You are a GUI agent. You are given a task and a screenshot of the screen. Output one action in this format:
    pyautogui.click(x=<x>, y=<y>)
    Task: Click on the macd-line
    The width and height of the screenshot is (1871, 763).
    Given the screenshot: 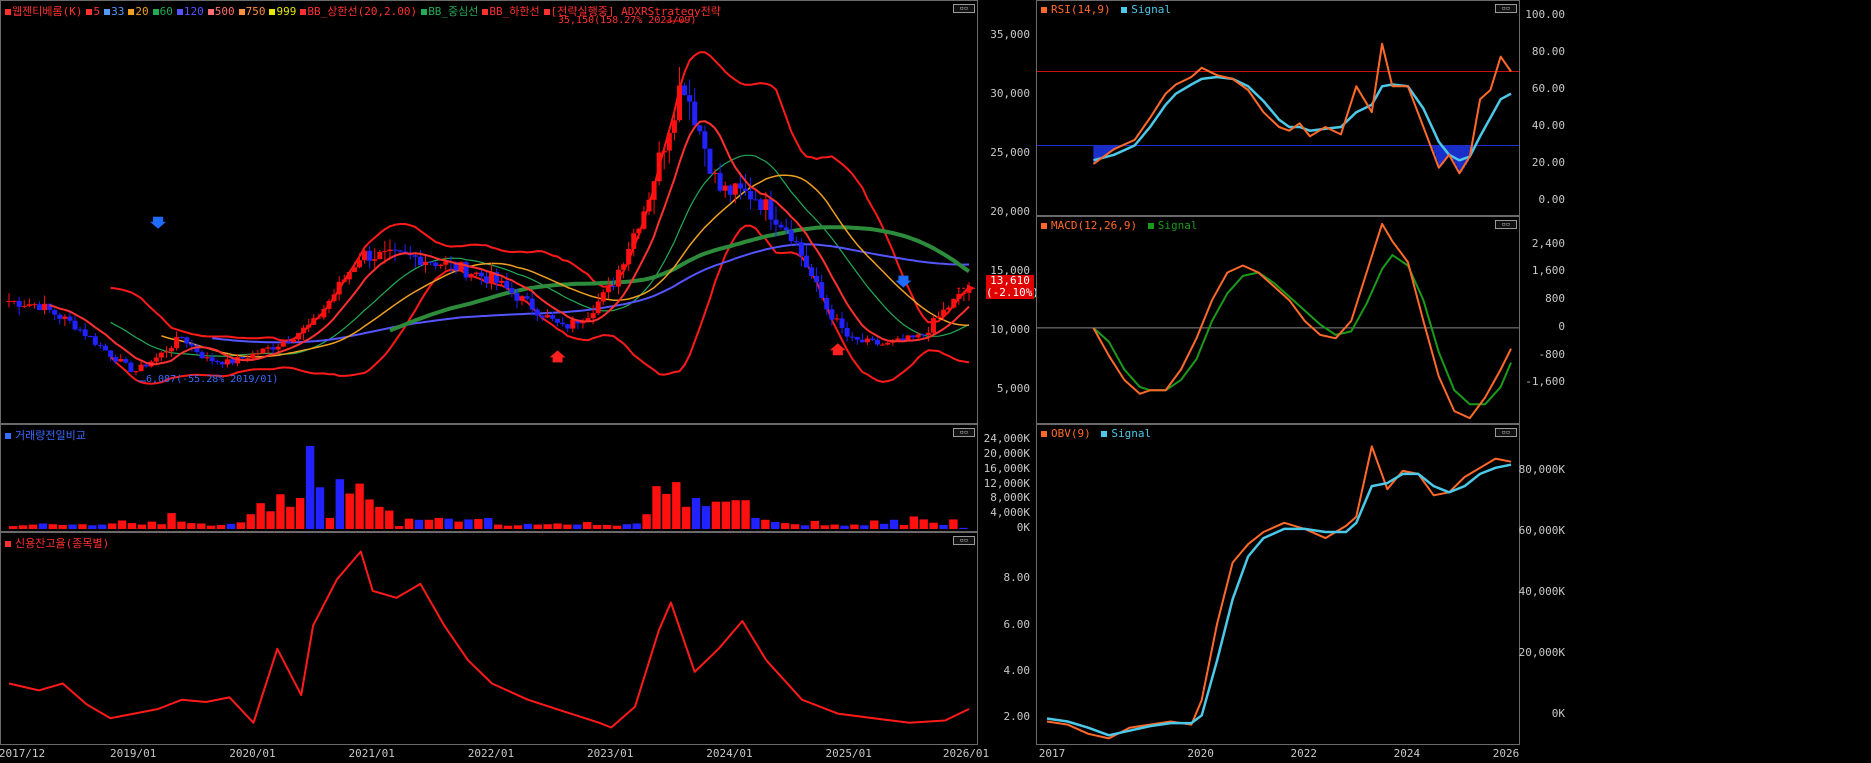 What is the action you would take?
    pyautogui.click(x=1302, y=321)
    